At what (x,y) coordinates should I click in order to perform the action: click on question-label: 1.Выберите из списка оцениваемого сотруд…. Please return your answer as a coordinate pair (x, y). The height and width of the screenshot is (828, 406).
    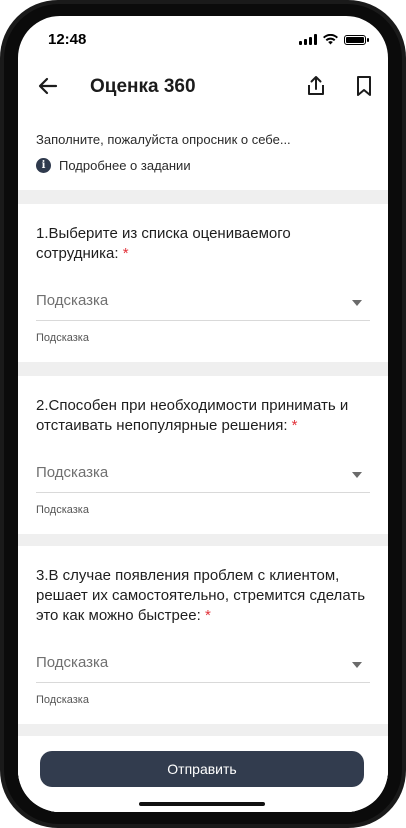
    Looking at the image, I should click on (163, 243).